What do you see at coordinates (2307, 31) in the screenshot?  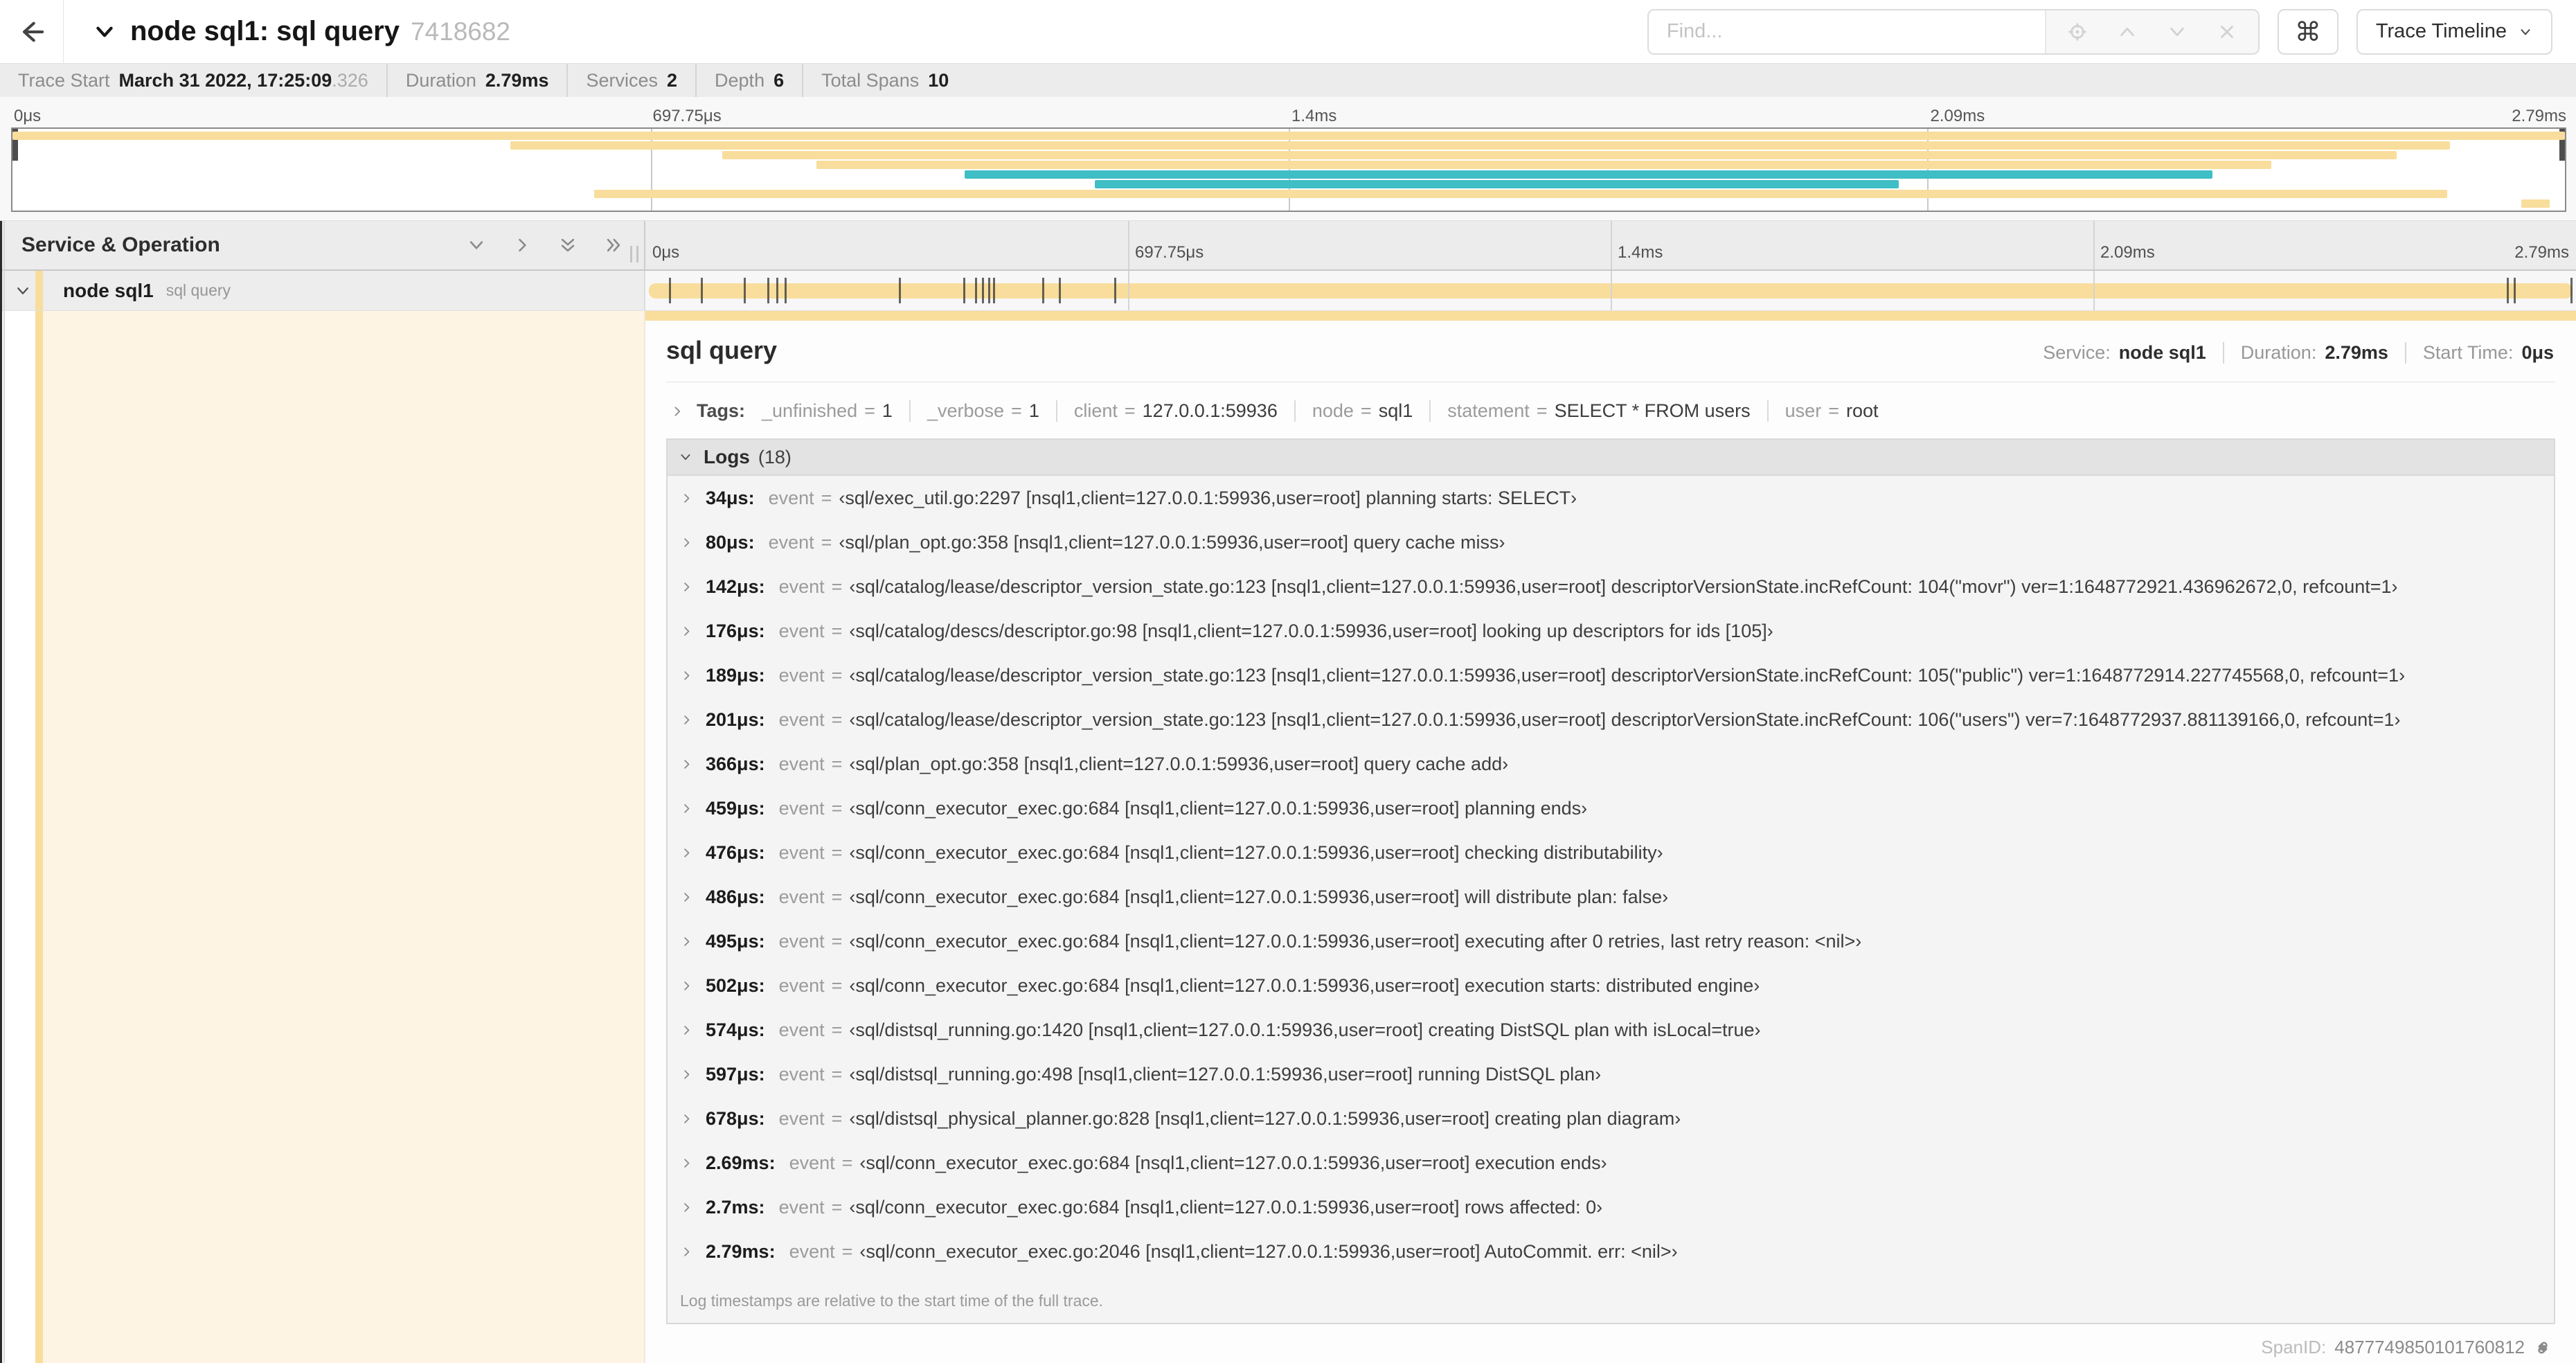 I see `keyboard-shortcuts-button: ⌘` at bounding box center [2307, 31].